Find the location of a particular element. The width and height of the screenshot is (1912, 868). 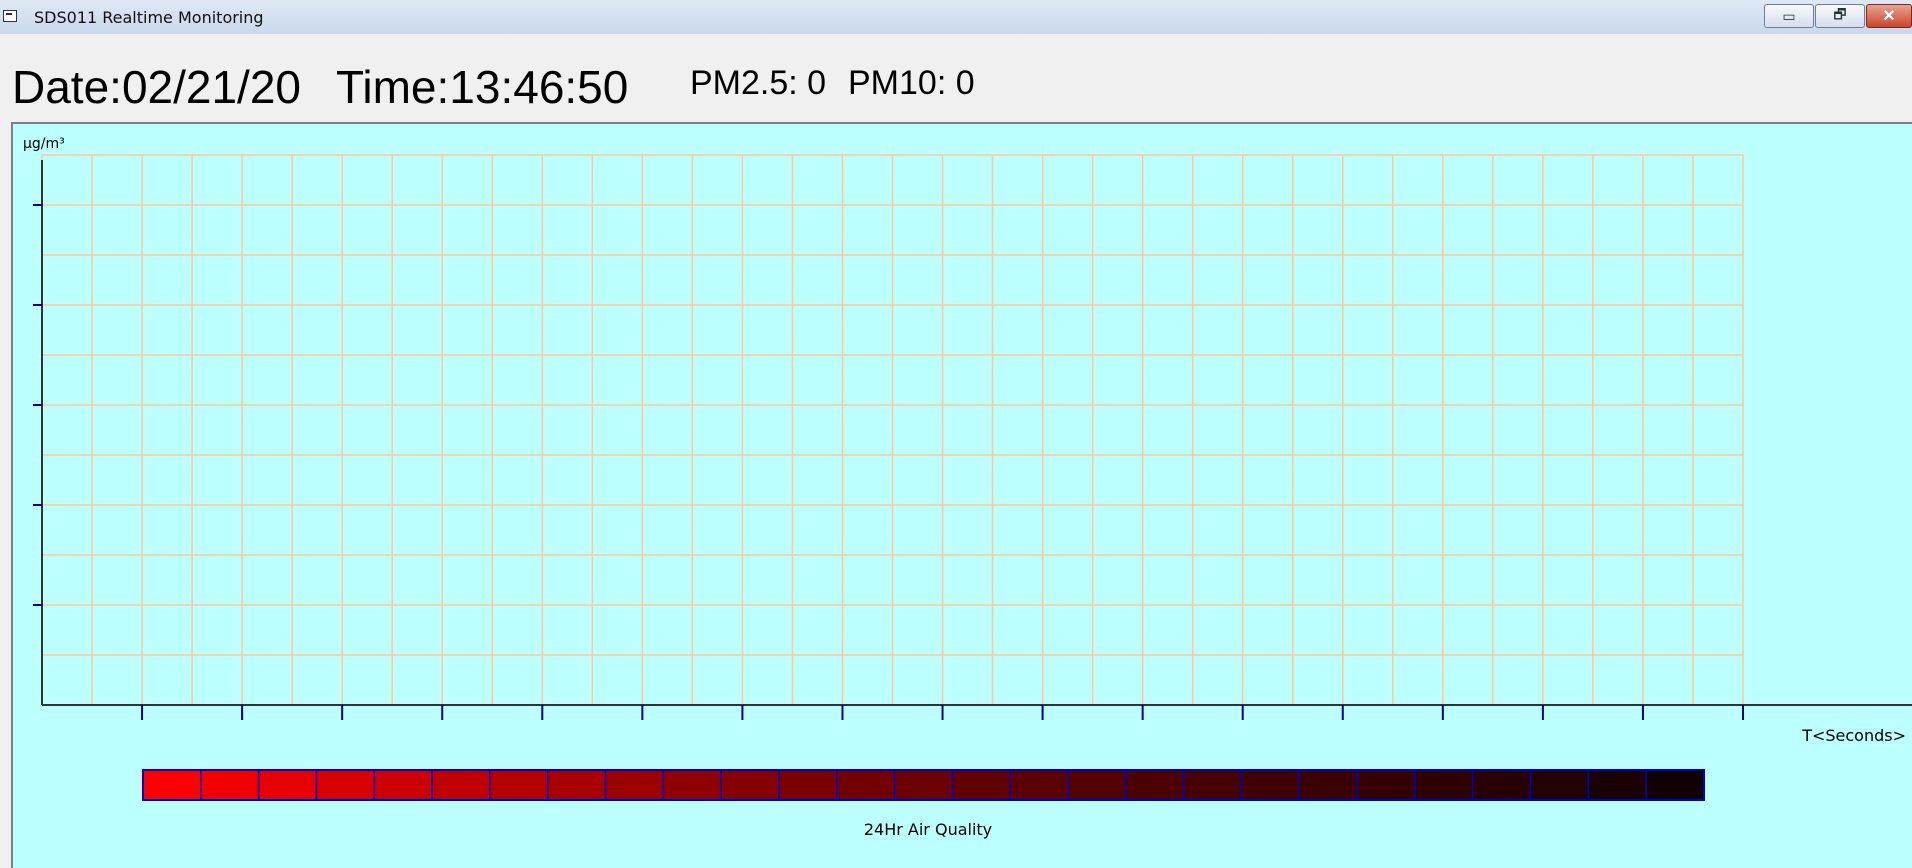

x-axis-label: T<Seconds> is located at coordinates (1854, 735).